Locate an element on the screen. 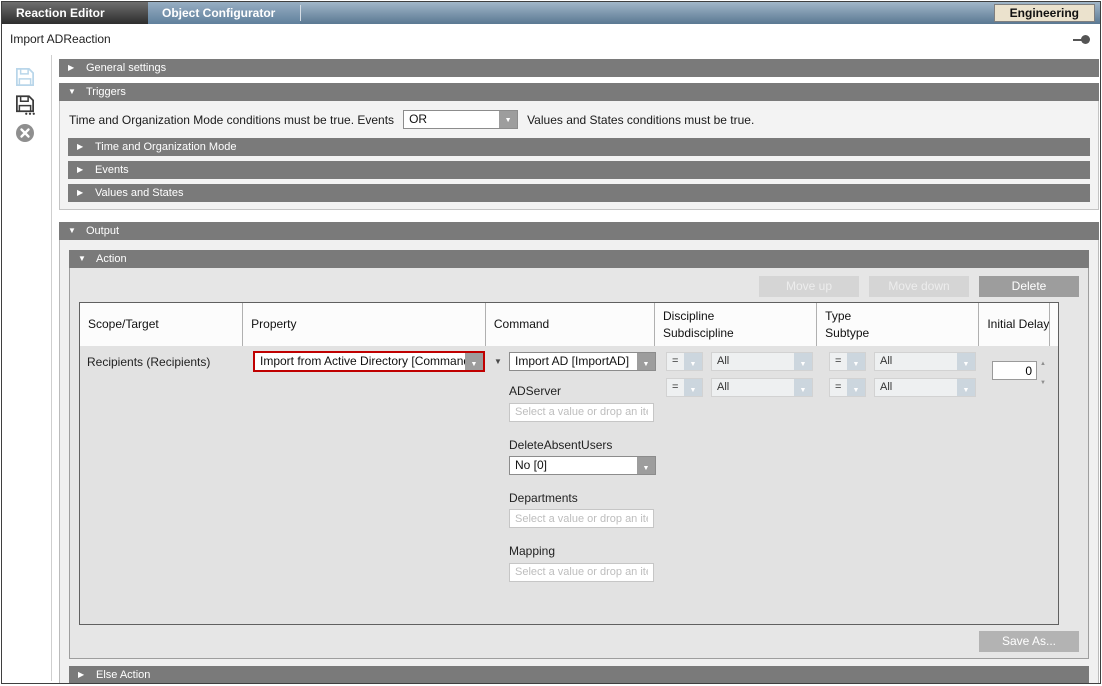  cell-stub is located at coordinates (1056, 485).